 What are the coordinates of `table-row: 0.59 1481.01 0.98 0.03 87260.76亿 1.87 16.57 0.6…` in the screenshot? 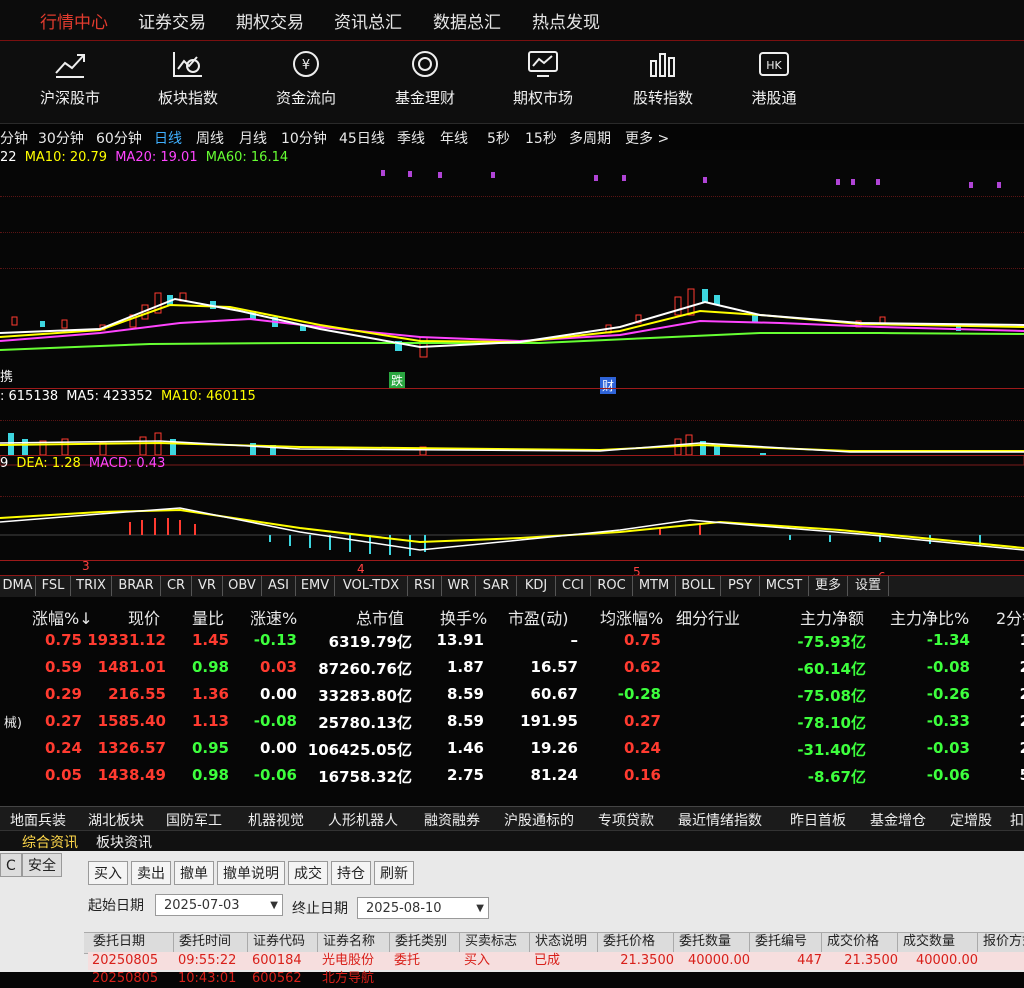 It's located at (512, 667).